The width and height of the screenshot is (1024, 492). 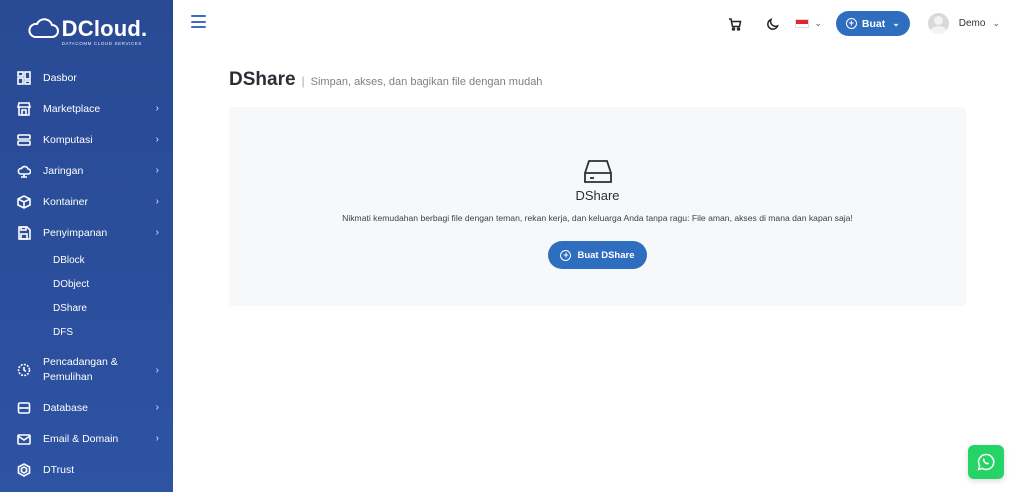 I want to click on create-button-label: Buat, so click(x=873, y=23).